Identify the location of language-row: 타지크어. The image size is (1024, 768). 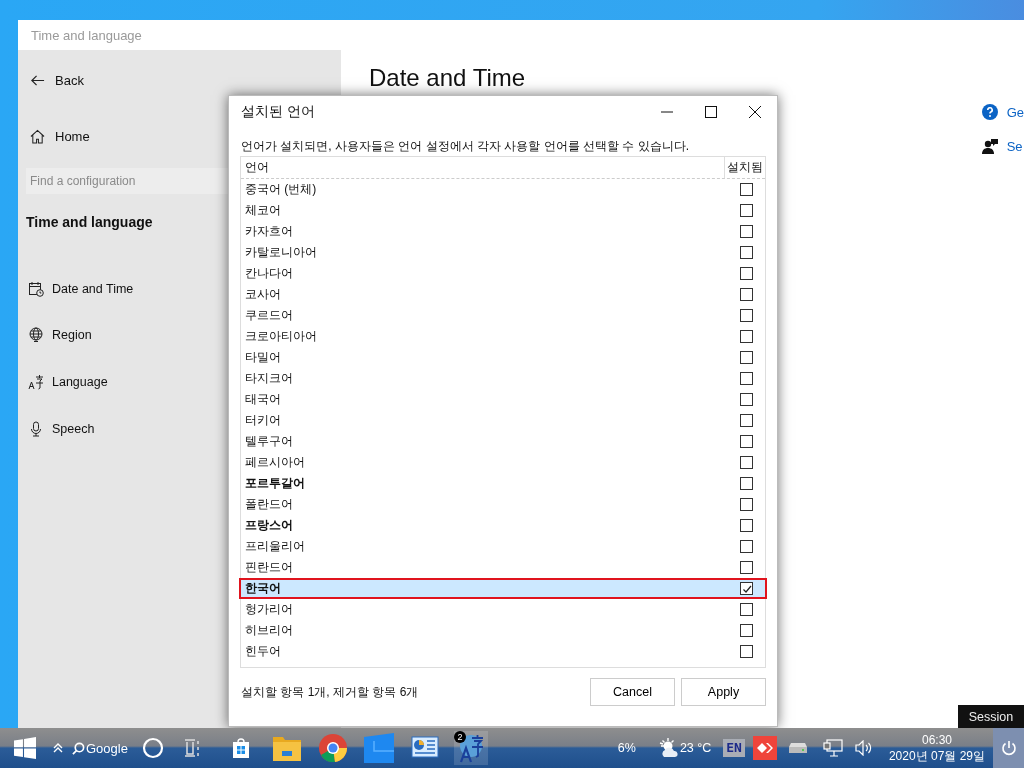
(503, 378).